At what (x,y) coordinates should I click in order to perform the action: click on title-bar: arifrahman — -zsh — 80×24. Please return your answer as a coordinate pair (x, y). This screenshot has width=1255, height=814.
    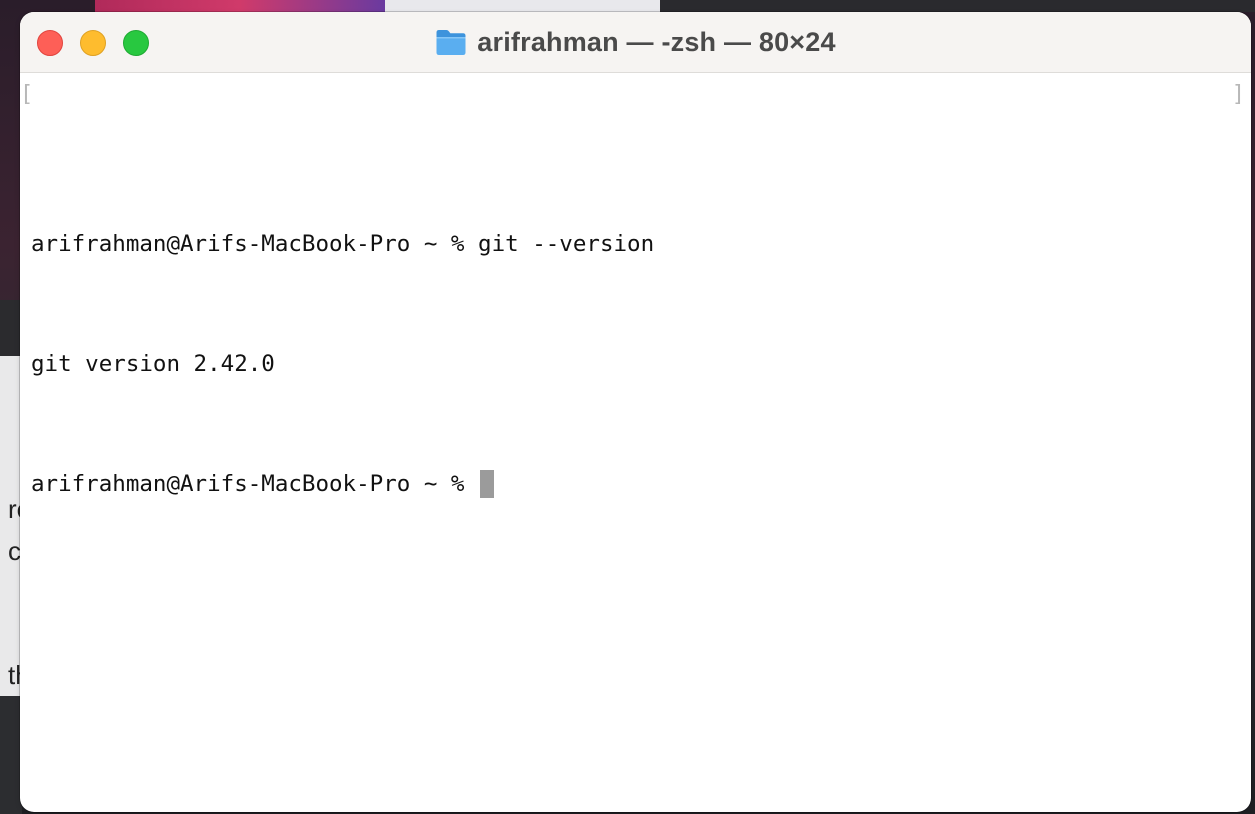
    Looking at the image, I should click on (635, 42).